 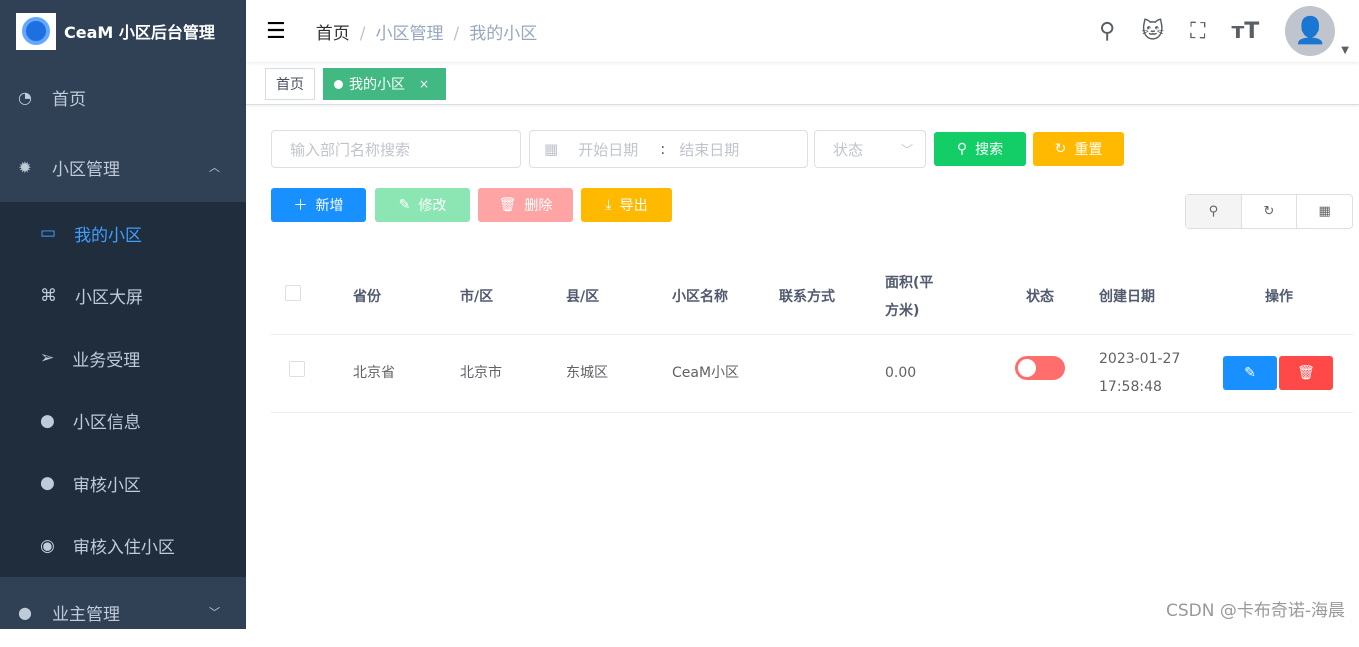 I want to click on item-label: 审核入住小区, so click(x=123, y=548).